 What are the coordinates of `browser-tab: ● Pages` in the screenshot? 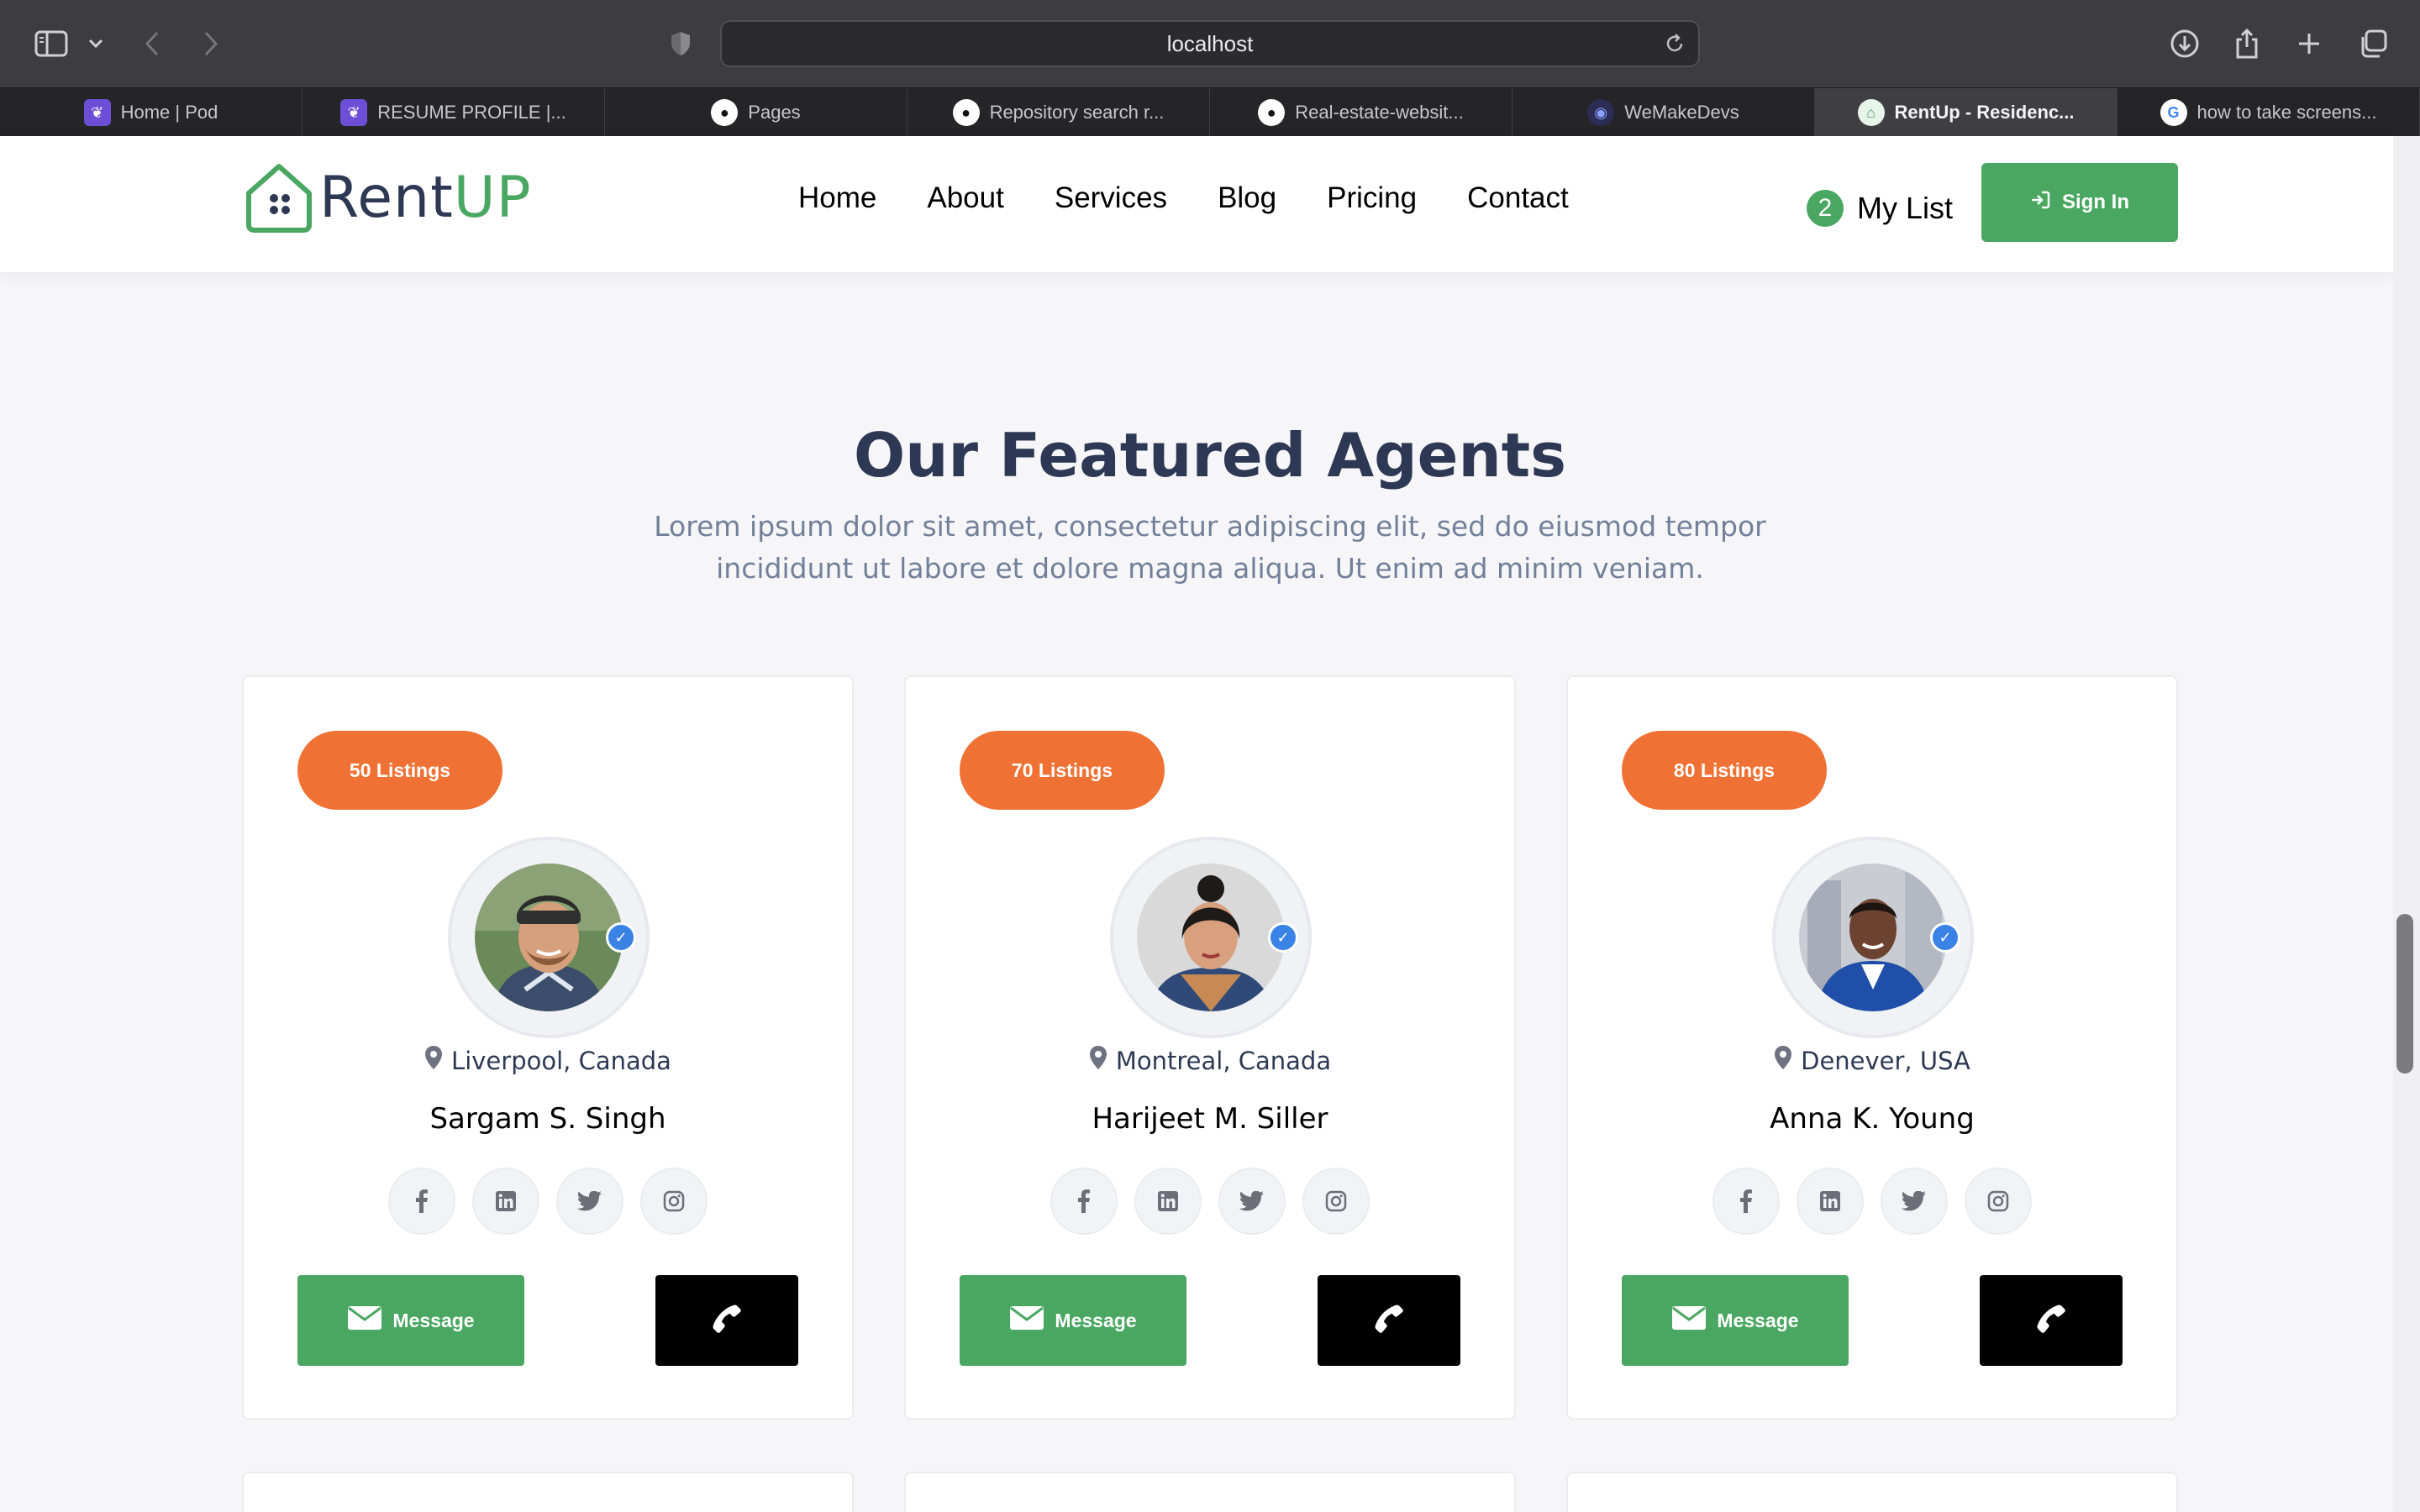 It's located at (756, 112).